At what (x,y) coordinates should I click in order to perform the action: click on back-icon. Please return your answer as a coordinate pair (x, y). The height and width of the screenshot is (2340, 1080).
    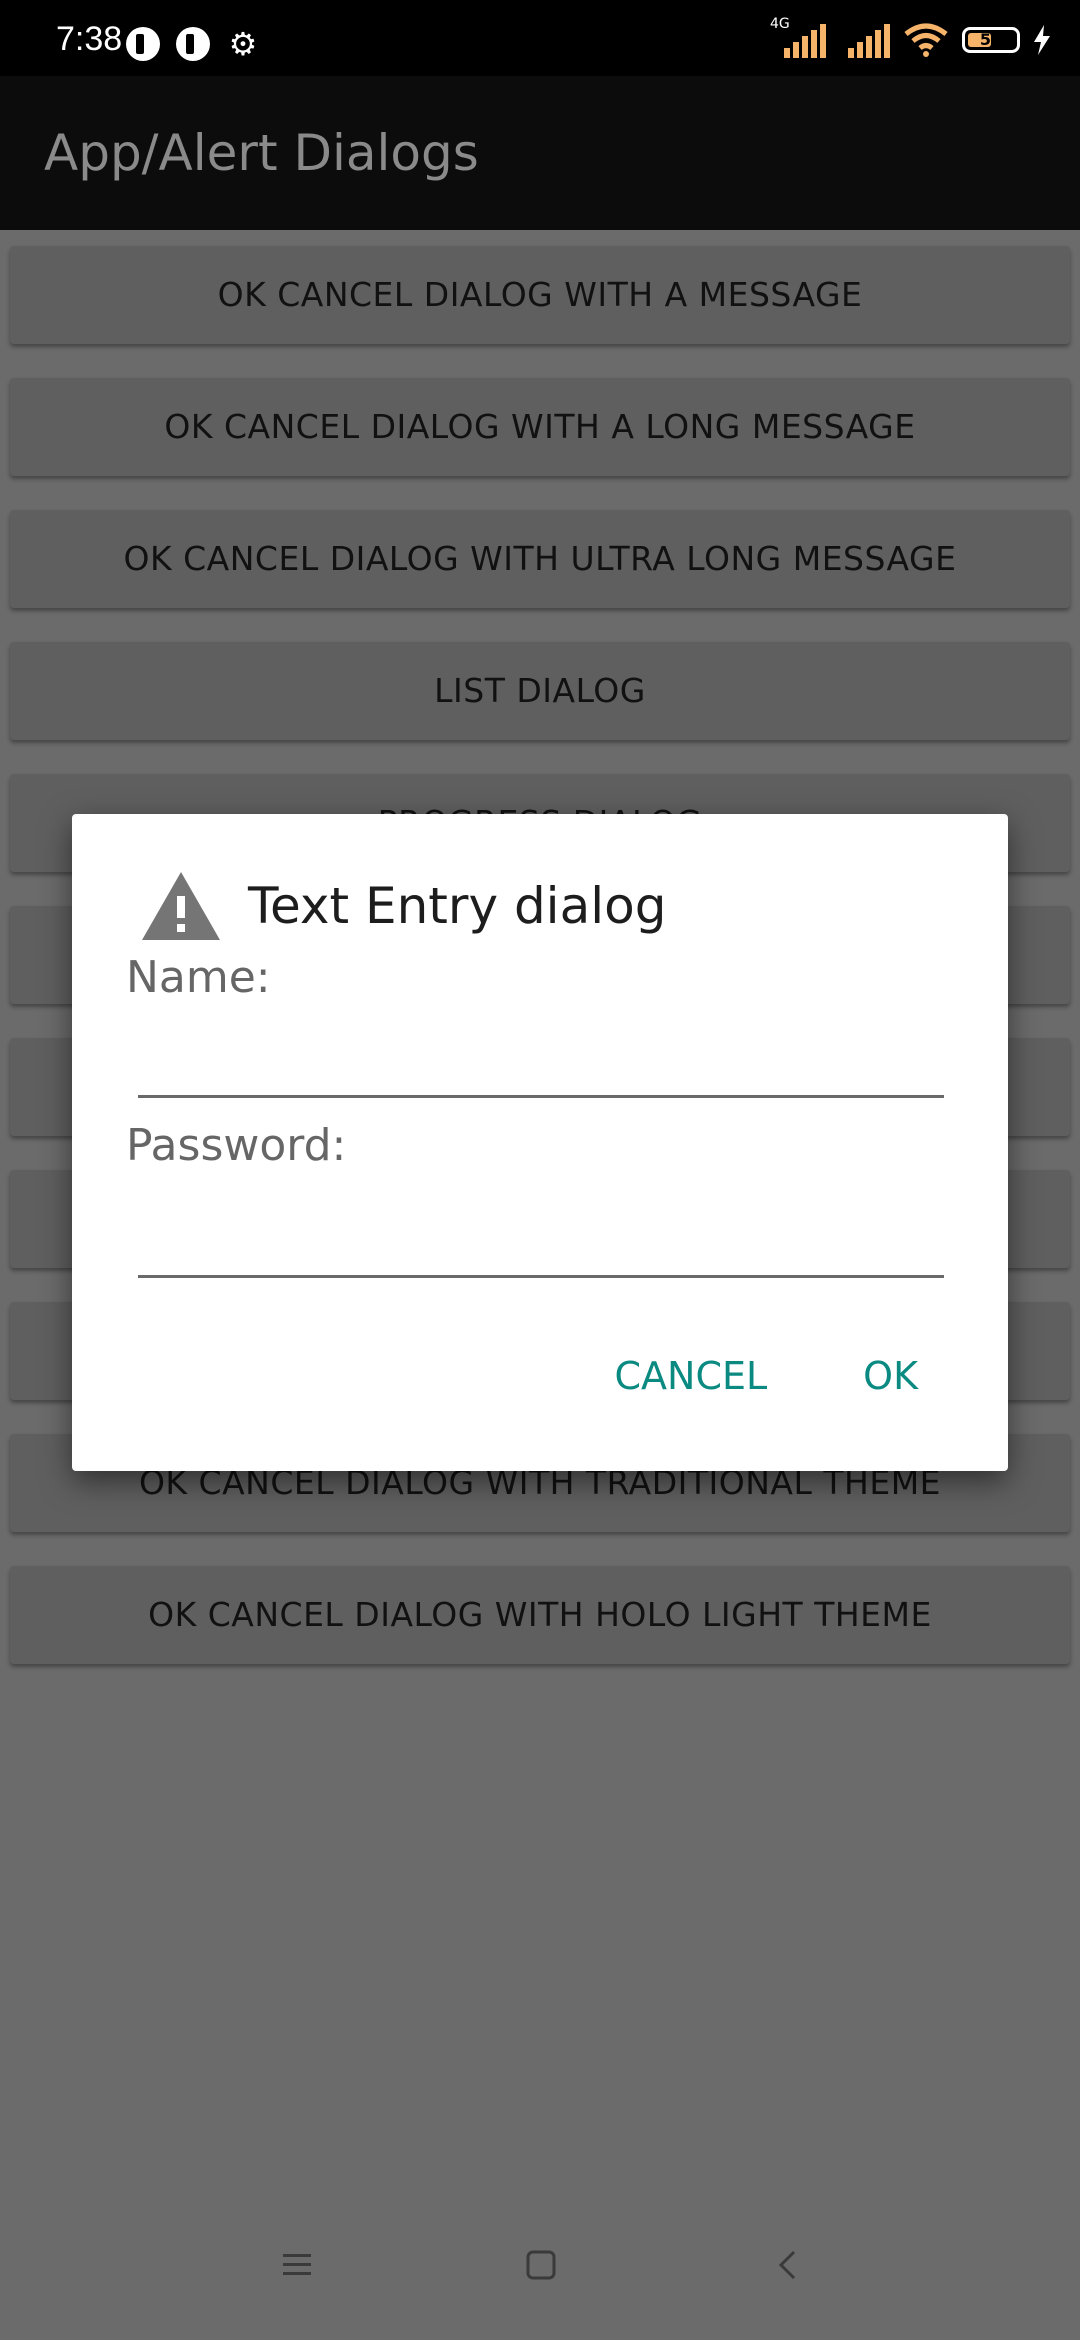
    Looking at the image, I should click on (788, 2265).